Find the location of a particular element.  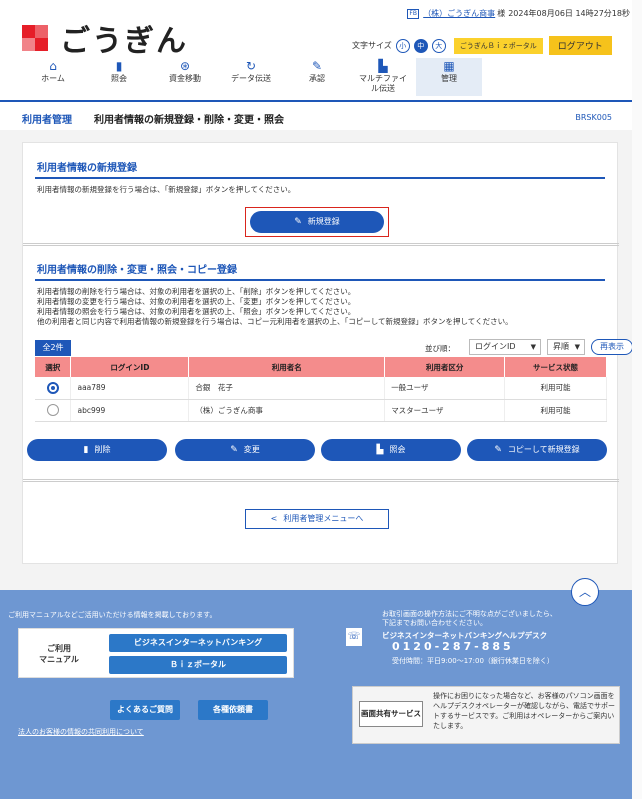

logo-mark-icon is located at coordinates (35, 38).